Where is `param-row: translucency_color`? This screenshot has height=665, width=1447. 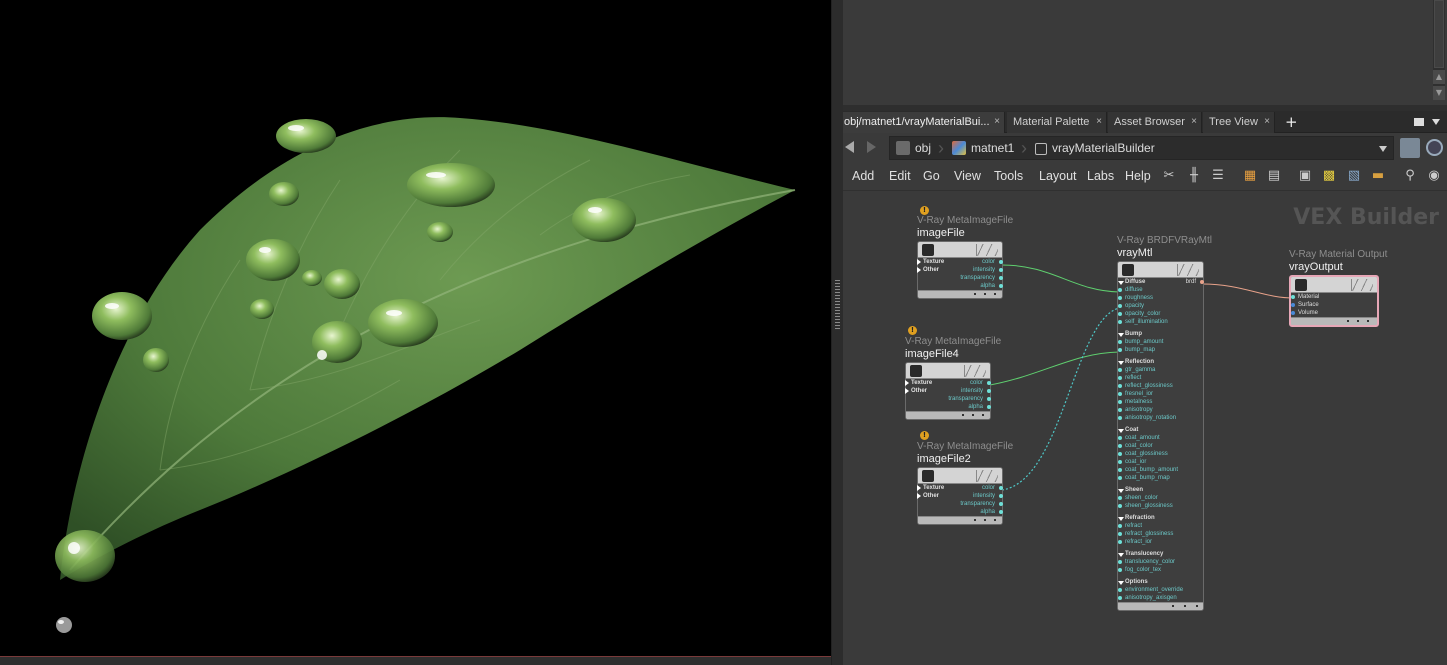
param-row: translucency_color is located at coordinates (1160, 562).